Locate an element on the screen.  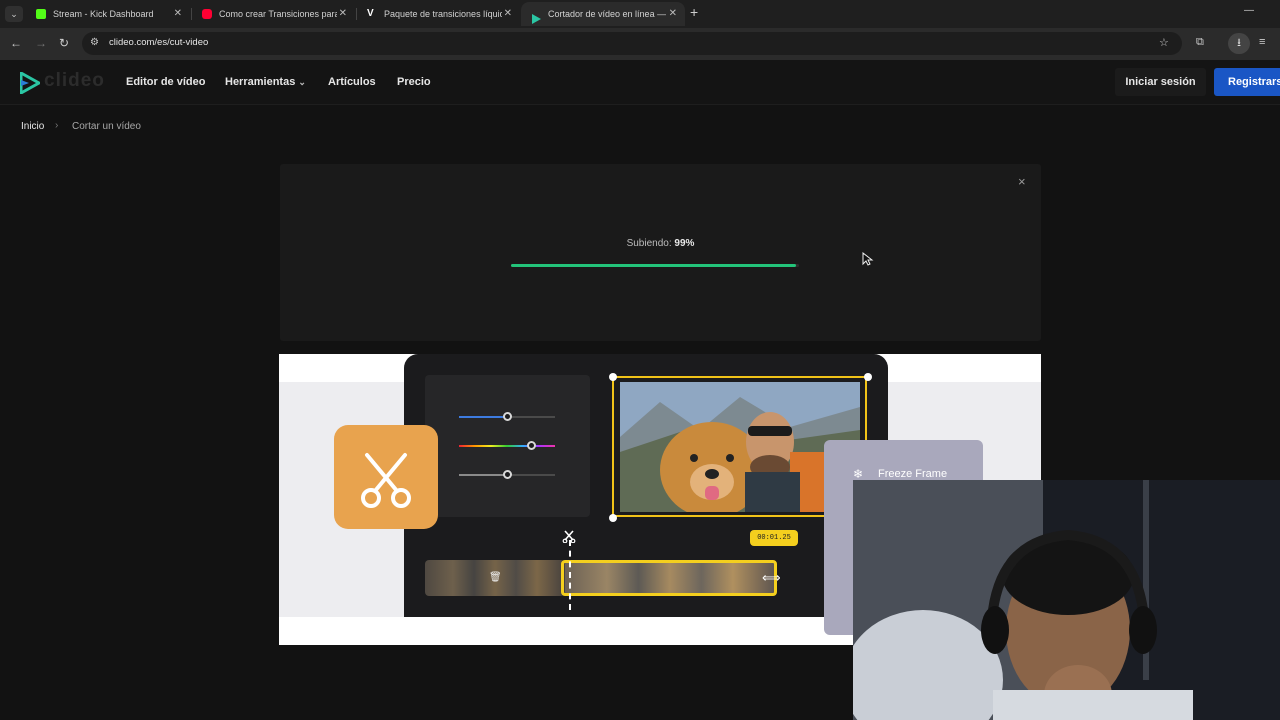
tab-search-menu-icon: ⌄ is located at coordinates (14, 14).